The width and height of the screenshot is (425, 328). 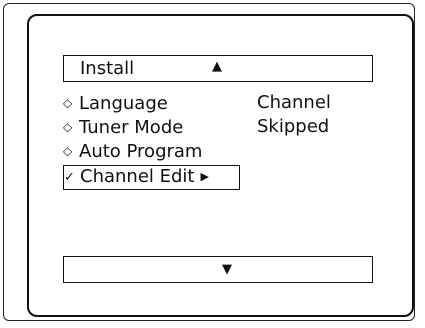 I want to click on menu-item-channel-edit: ✓ Channel Edit ▶, so click(x=151, y=177).